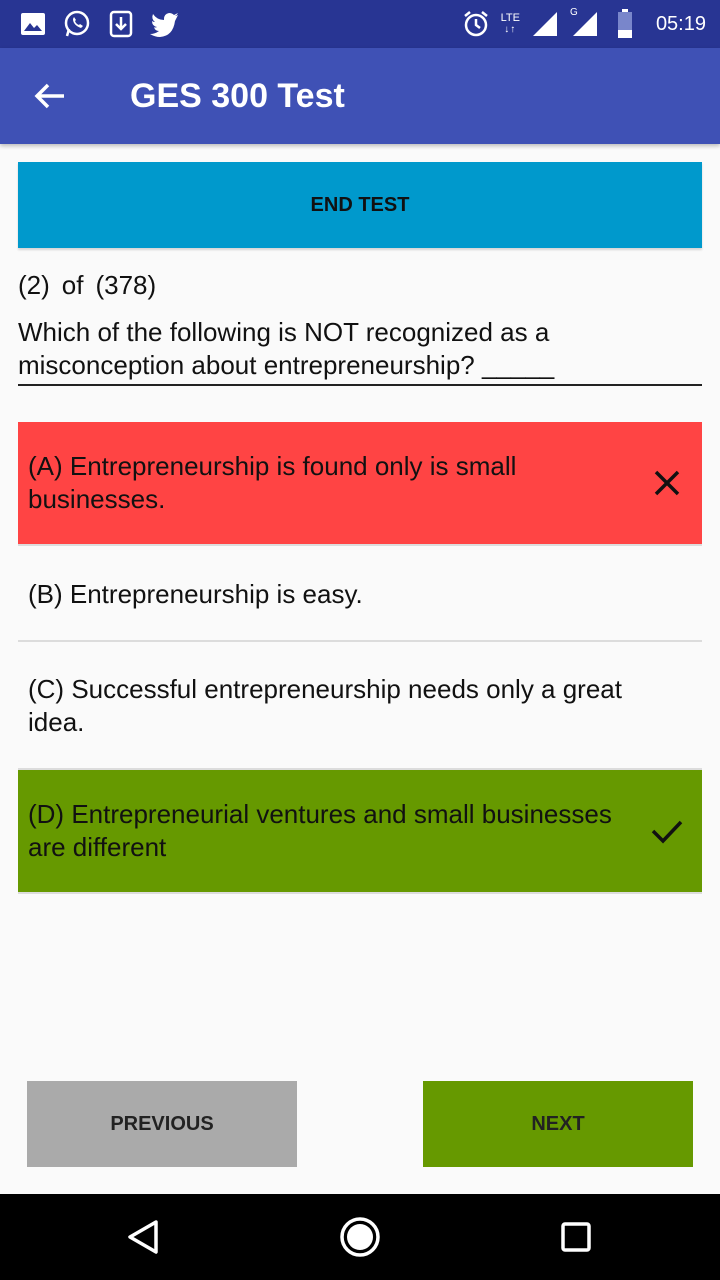  Describe the element at coordinates (360, 205) in the screenshot. I see `end-test-button: END TEST` at that location.